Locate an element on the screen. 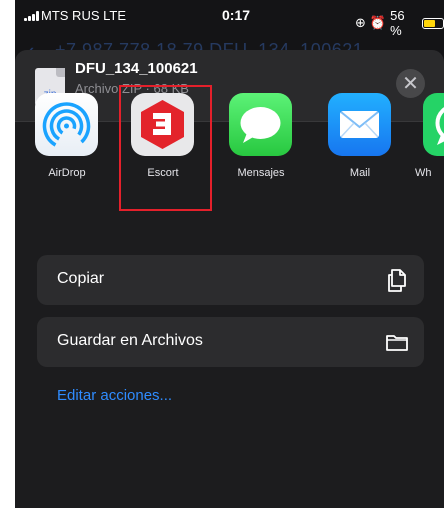  alarm-icon: ⏰ is located at coordinates (378, 22).